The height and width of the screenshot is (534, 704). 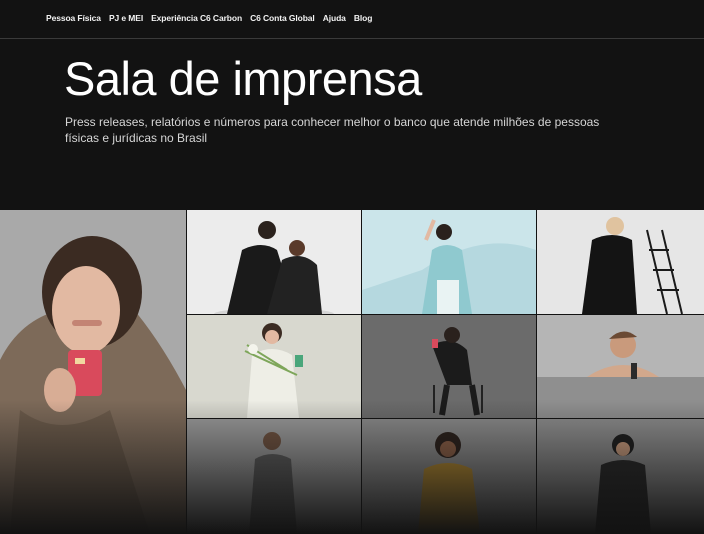 What do you see at coordinates (449, 262) in the screenshot?
I see `photo-woman-blue-outfit` at bounding box center [449, 262].